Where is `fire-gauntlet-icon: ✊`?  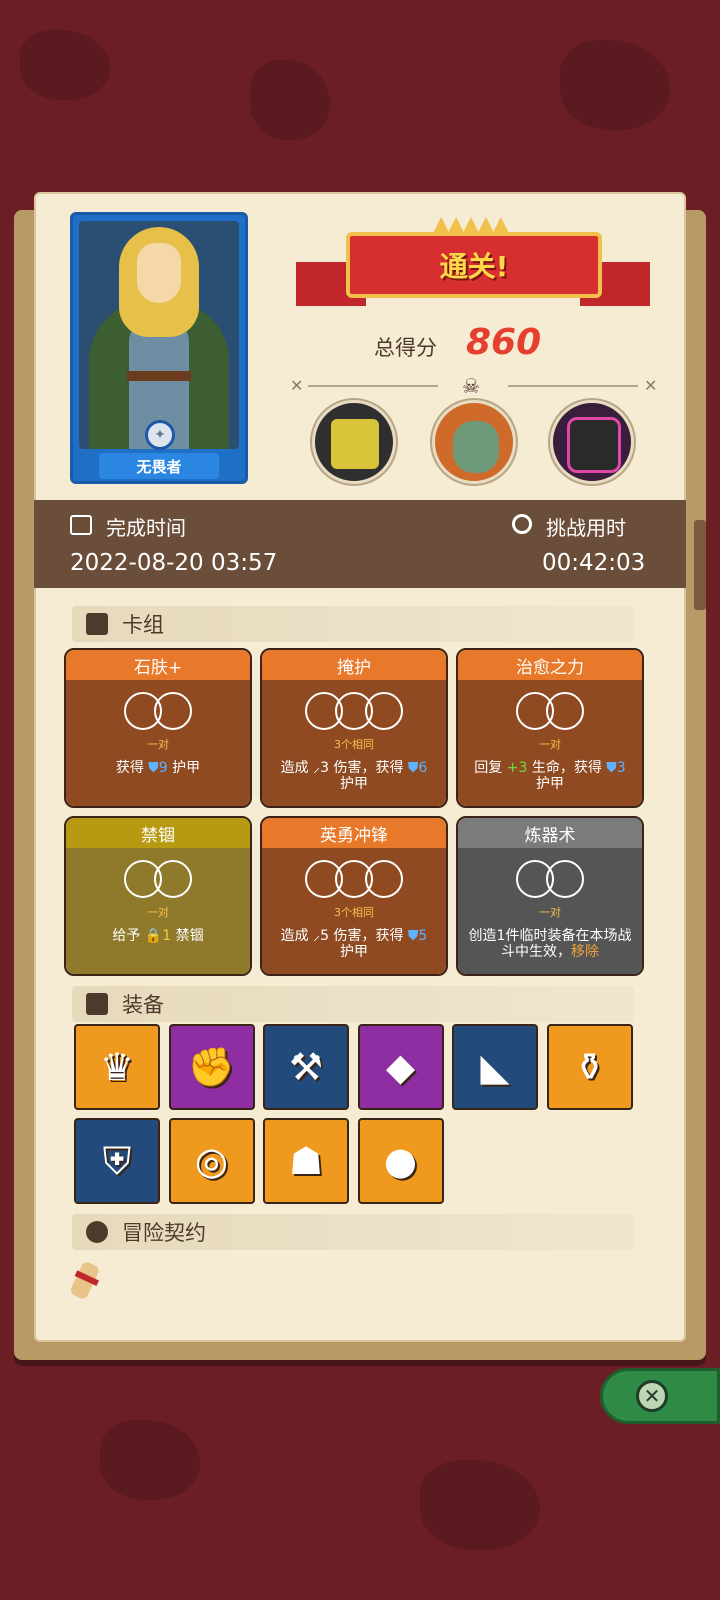 fire-gauntlet-icon: ✊ is located at coordinates (211, 1066).